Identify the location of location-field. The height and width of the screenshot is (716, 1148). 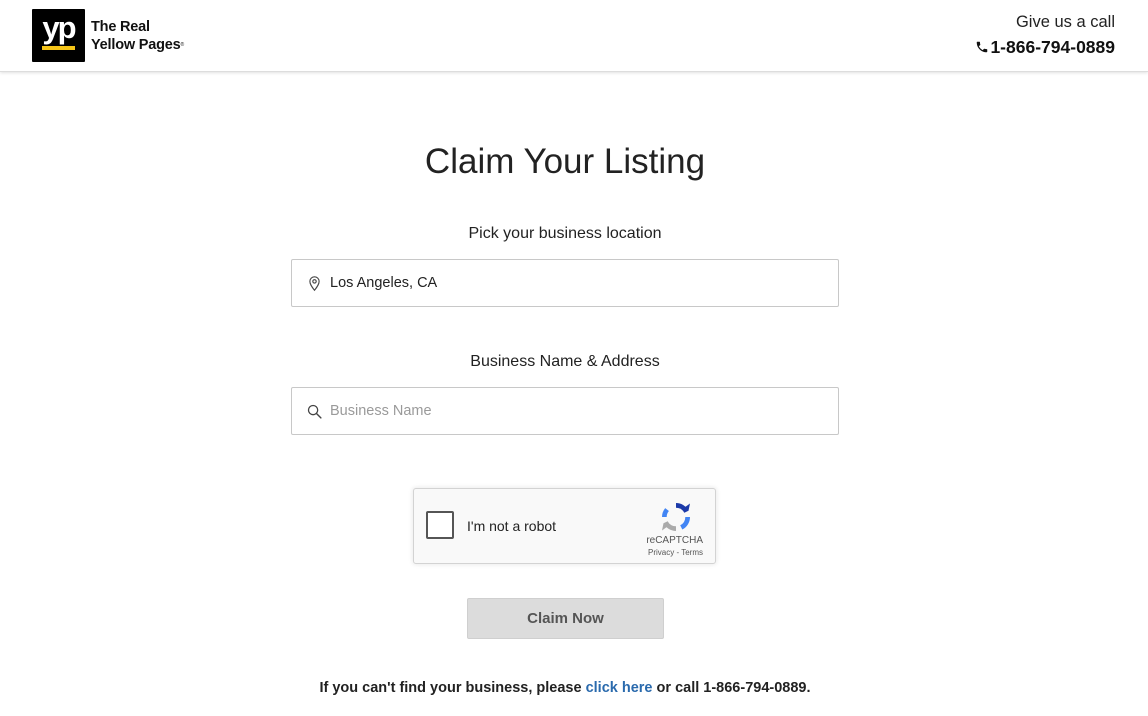
(565, 283).